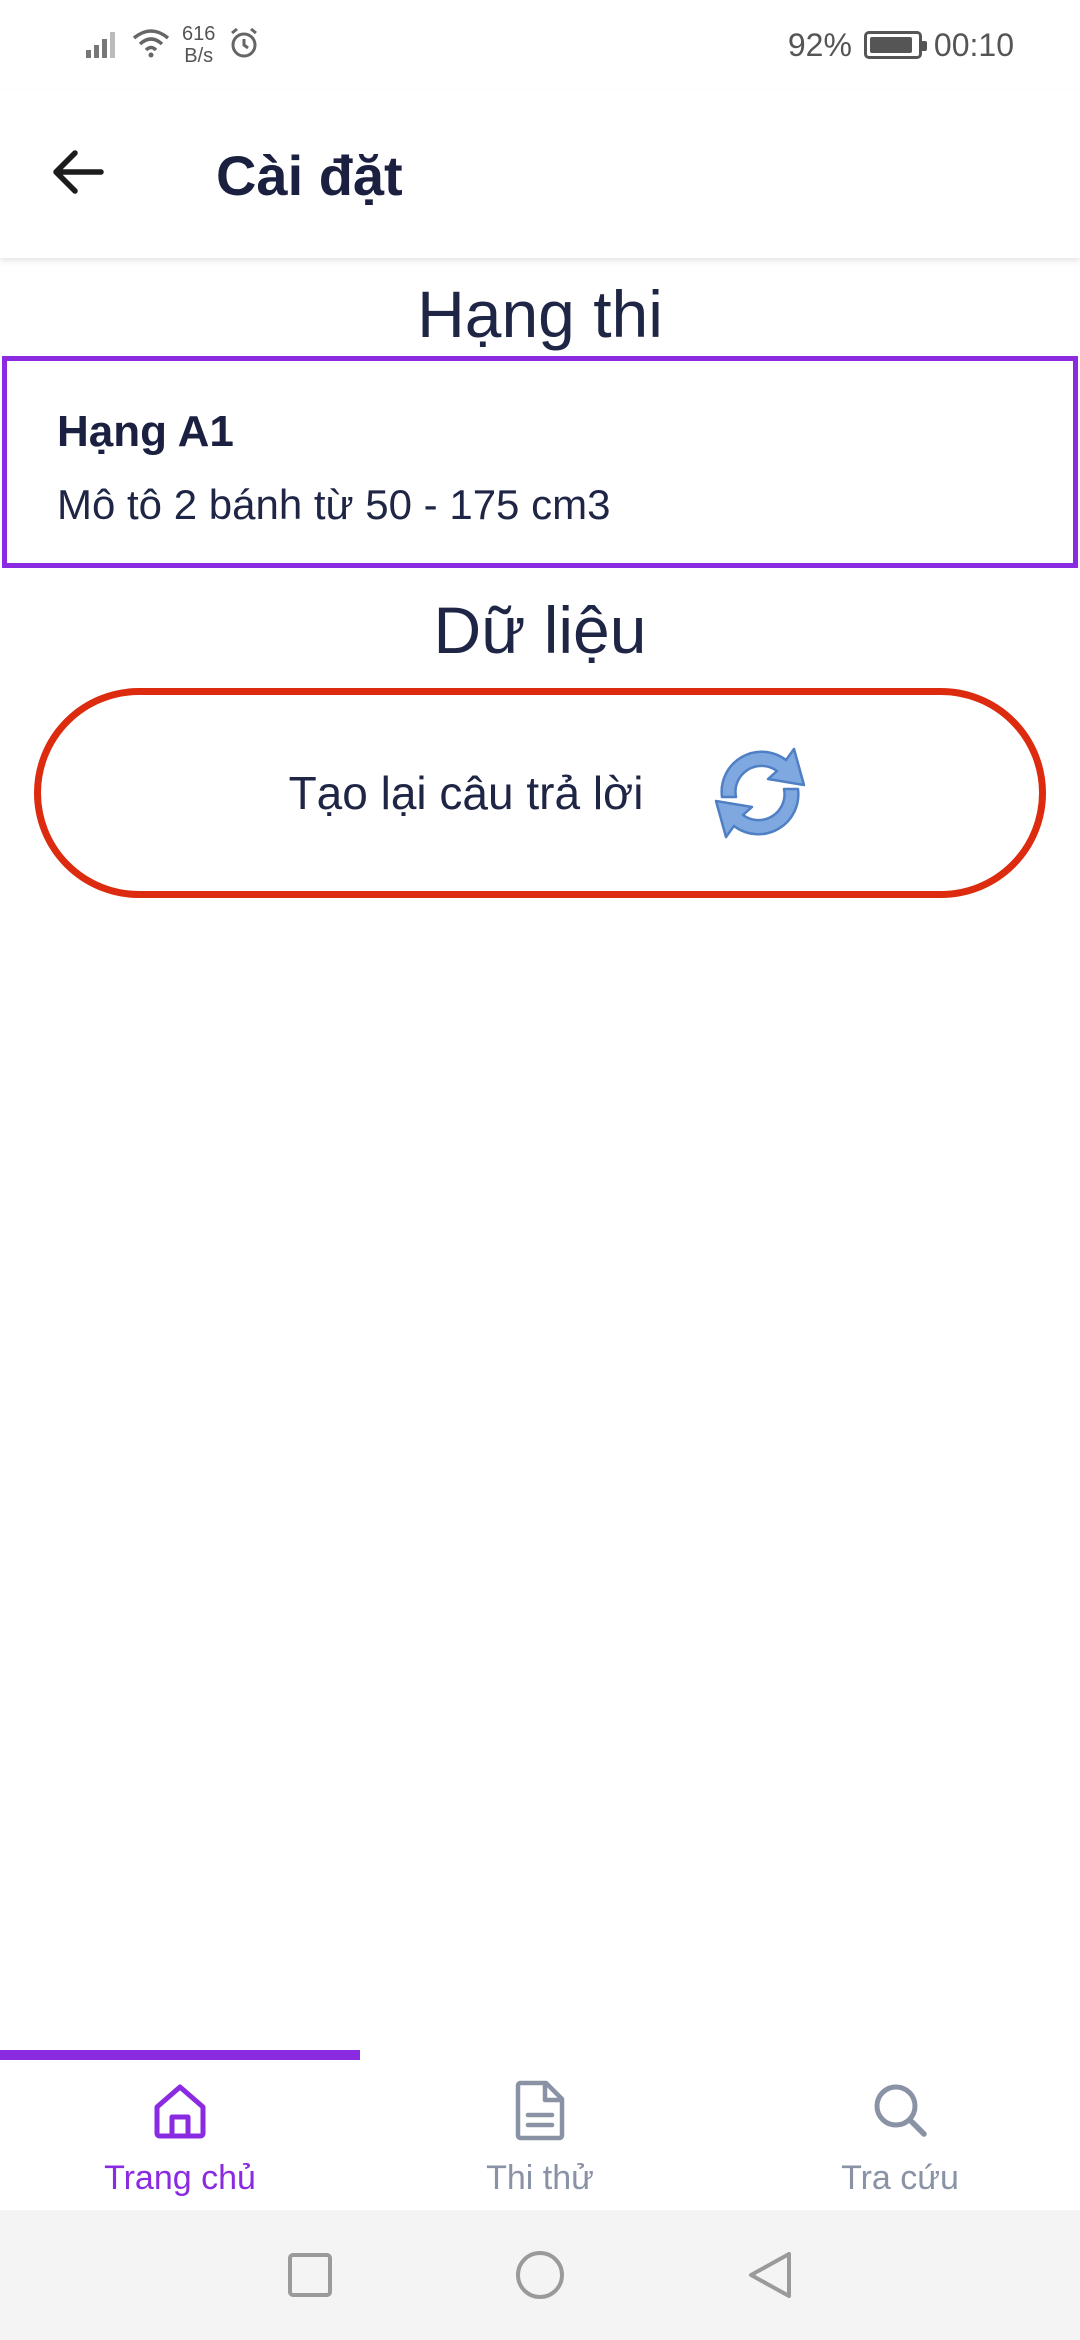 The height and width of the screenshot is (2340, 1080). What do you see at coordinates (309, 175) in the screenshot?
I see `page-title: Cài đặt` at bounding box center [309, 175].